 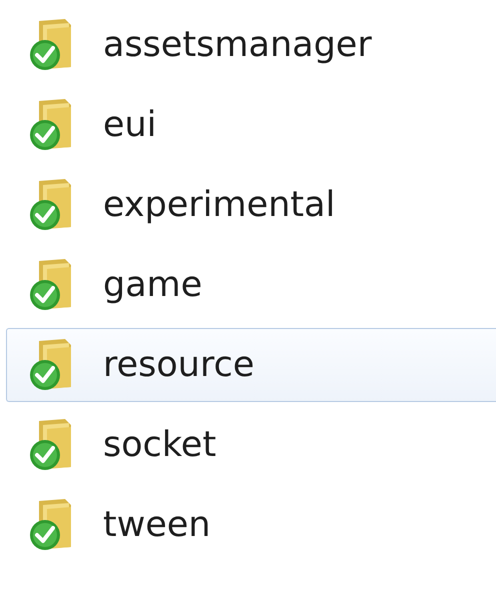 I want to click on folder-name: experimental, so click(x=219, y=205).